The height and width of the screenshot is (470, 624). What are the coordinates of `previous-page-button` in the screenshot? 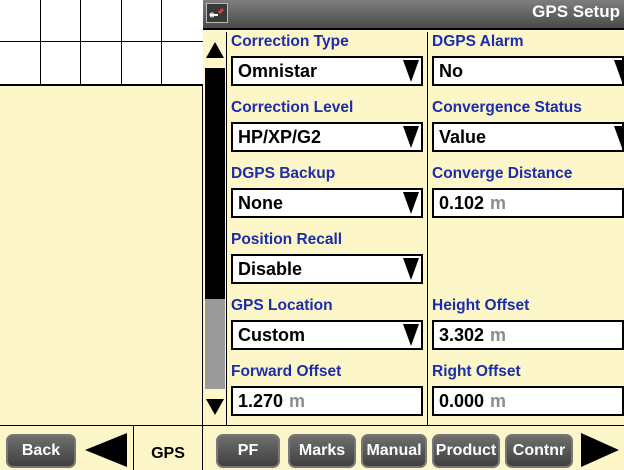 It's located at (106, 450).